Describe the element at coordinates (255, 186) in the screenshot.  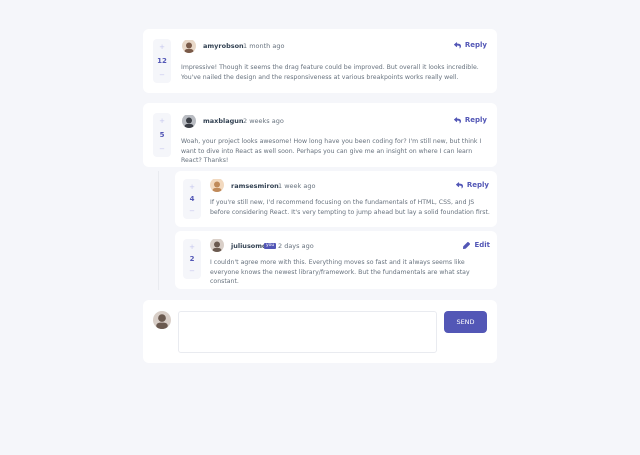
I see `username: ramsesmiron` at that location.